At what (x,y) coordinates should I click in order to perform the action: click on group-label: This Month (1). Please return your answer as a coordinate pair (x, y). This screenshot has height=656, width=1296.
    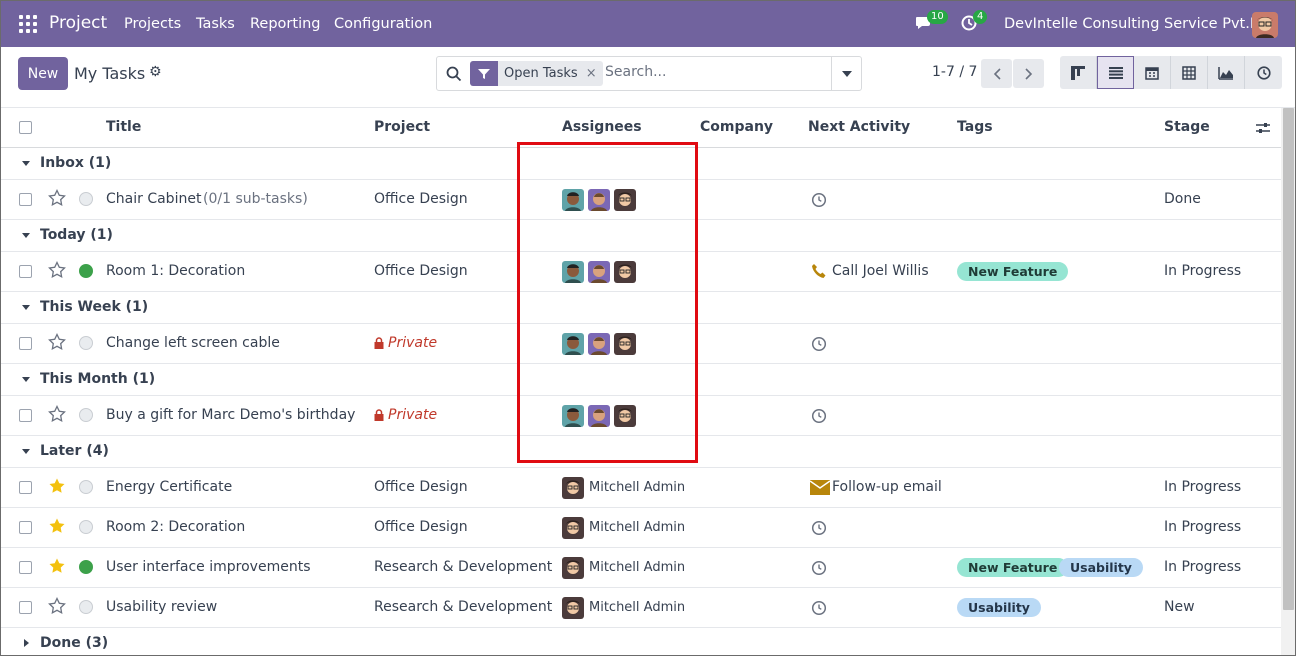
    Looking at the image, I should click on (98, 379).